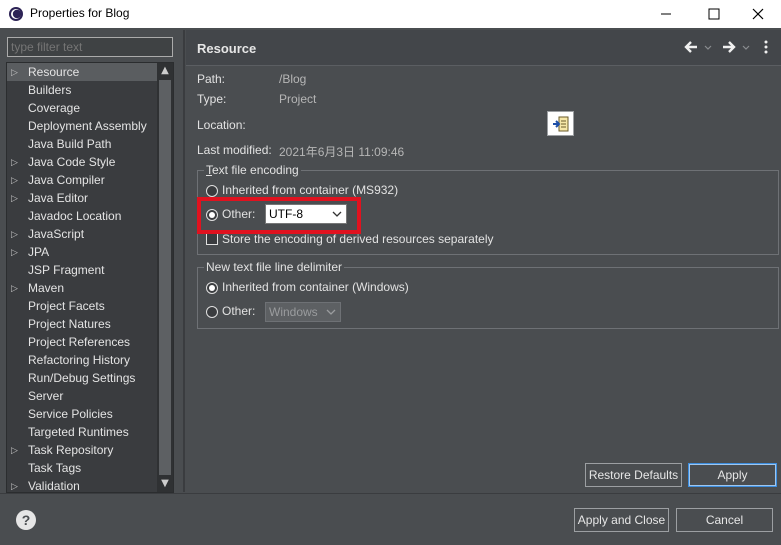 The image size is (781, 545). Describe the element at coordinates (70, 414) in the screenshot. I see `tree-item-label: Service Policies` at that location.